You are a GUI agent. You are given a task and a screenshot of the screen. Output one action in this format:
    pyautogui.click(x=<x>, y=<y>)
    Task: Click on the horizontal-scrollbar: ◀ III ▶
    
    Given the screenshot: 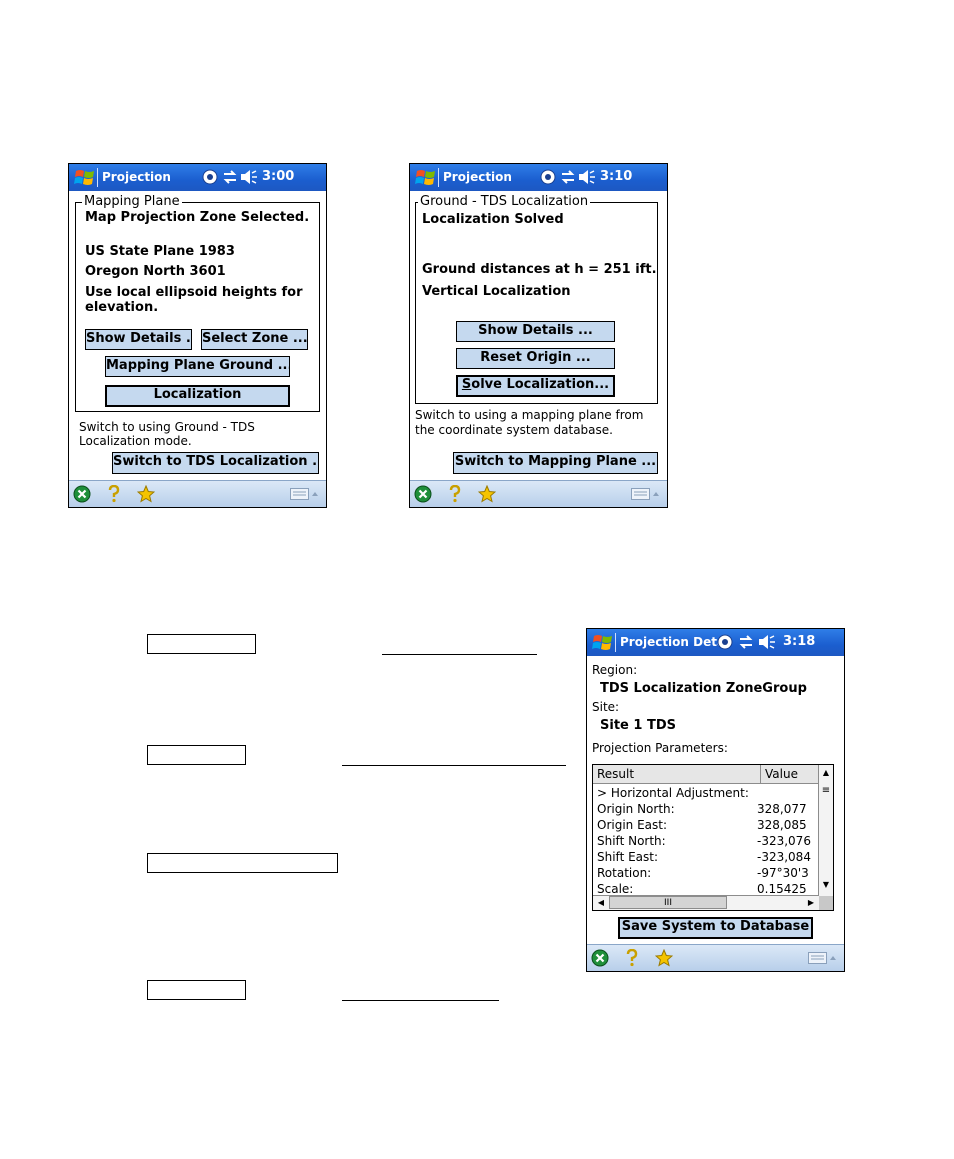 What is the action you would take?
    pyautogui.click(x=706, y=902)
    